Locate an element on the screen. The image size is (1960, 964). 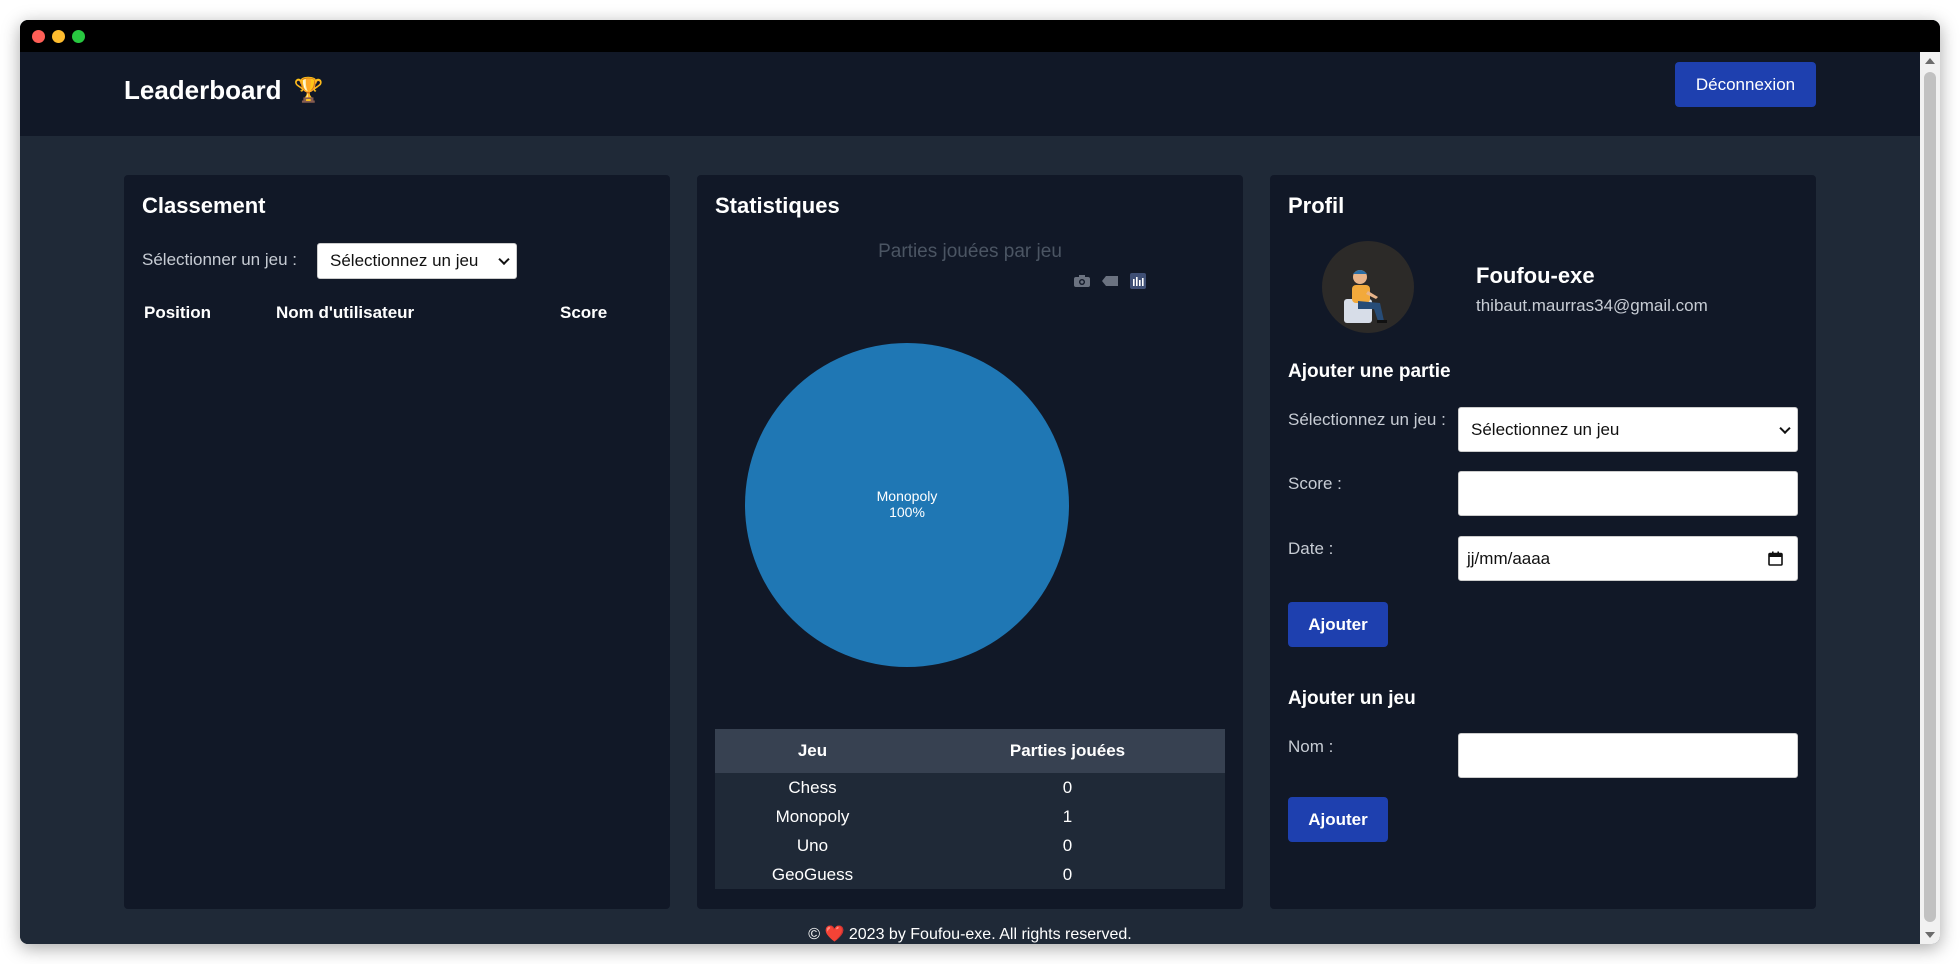
brand: Leaderboard 🏆 is located at coordinates (223, 90).